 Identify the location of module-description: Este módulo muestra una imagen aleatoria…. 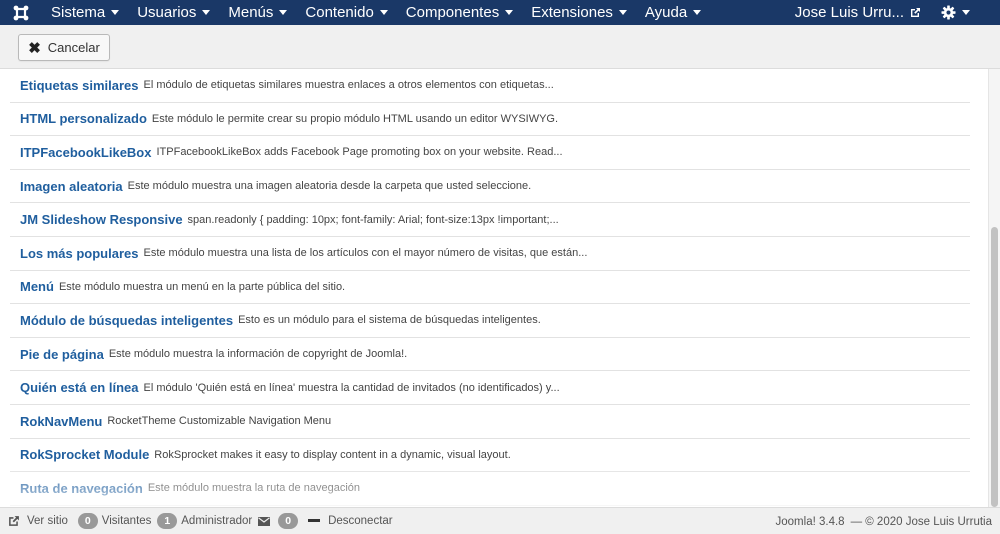
(329, 186).